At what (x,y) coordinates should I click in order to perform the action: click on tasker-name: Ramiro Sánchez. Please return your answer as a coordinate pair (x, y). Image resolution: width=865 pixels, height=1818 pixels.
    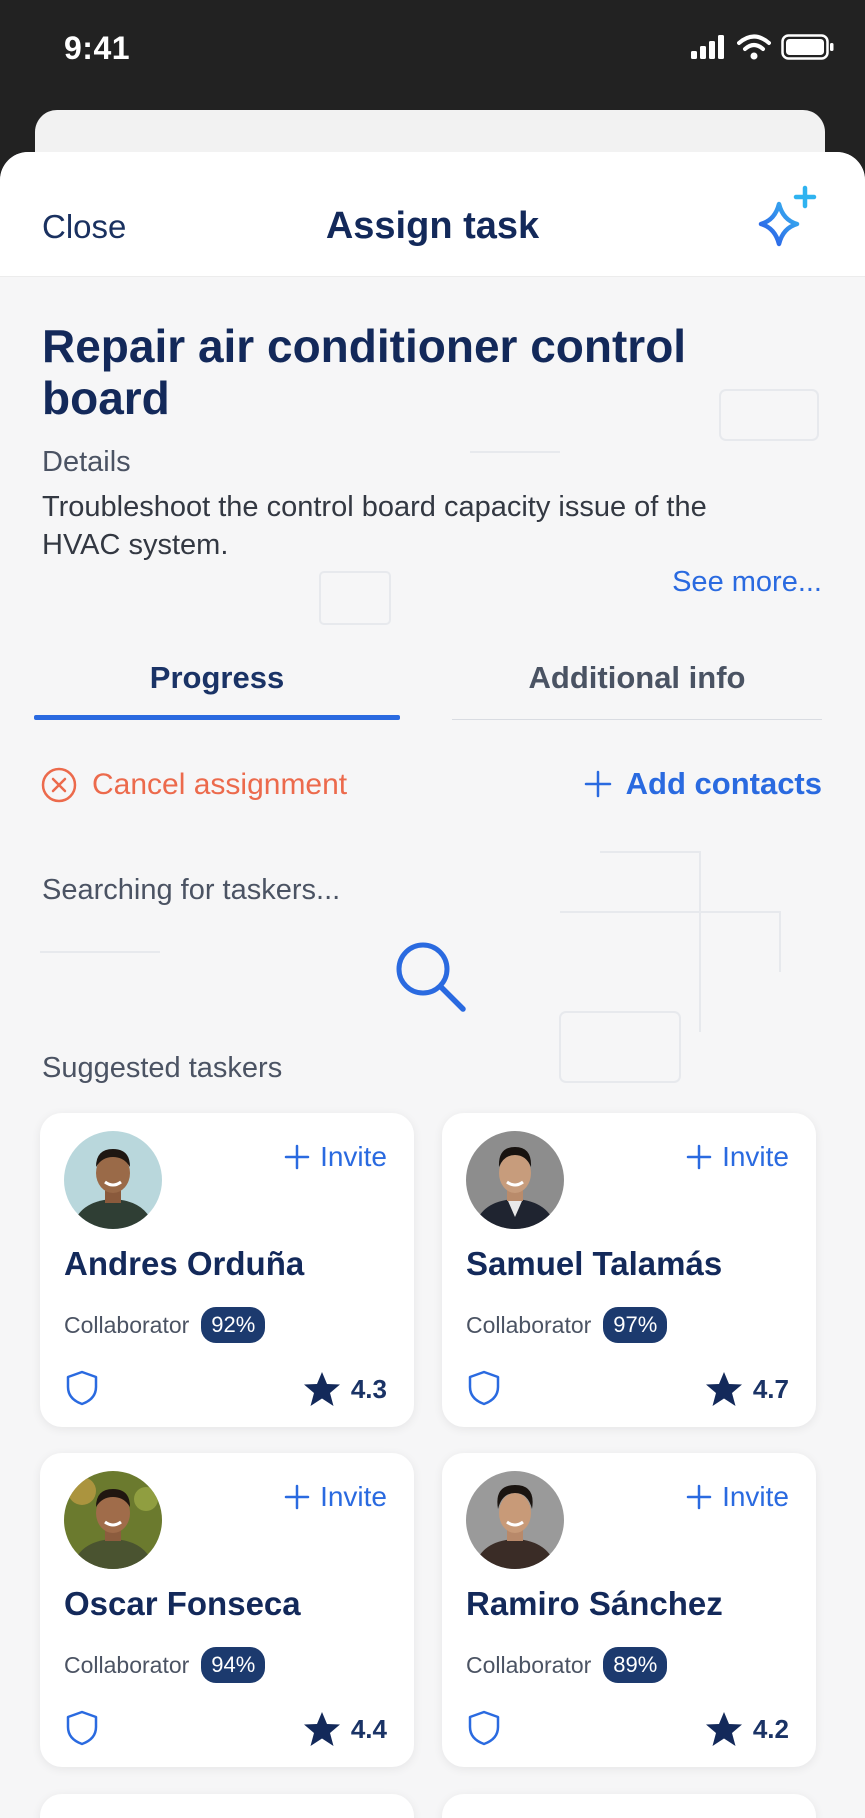
    Looking at the image, I should click on (594, 1603).